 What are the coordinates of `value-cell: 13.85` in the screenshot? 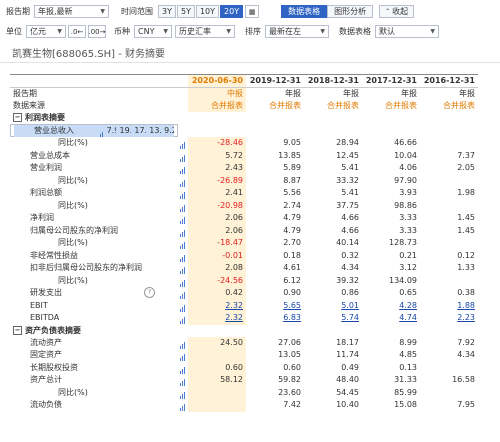 It's located at (289, 155).